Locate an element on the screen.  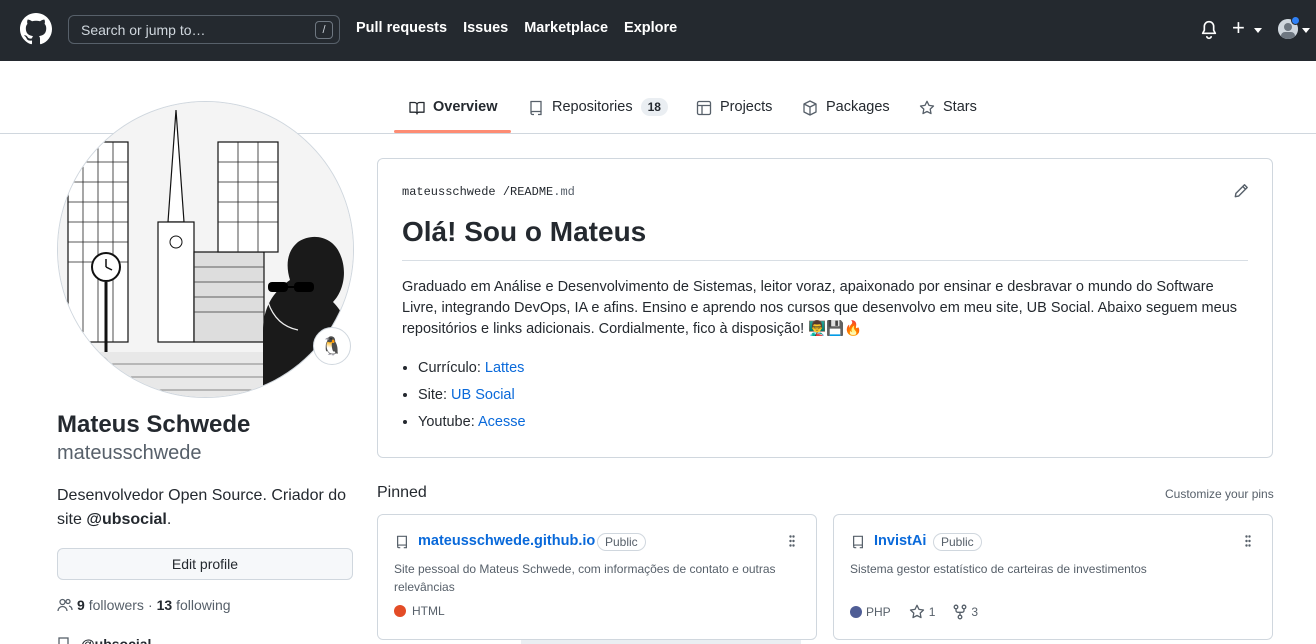
follow-stats: 9 followers · 13 following is located at coordinates (144, 605).